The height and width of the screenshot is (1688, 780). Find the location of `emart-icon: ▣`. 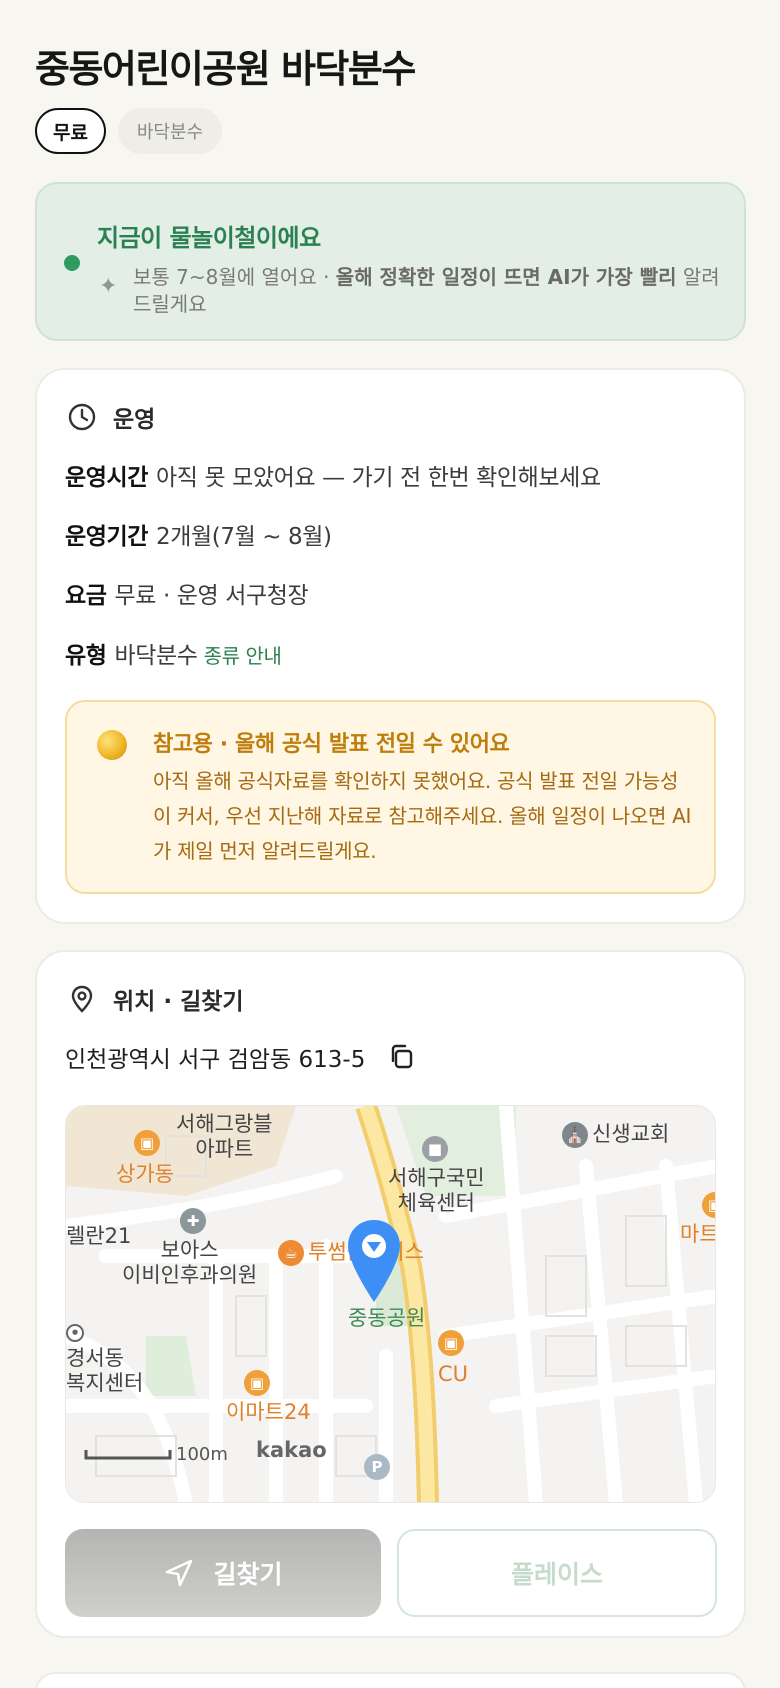

emart-icon: ▣ is located at coordinates (257, 1383).